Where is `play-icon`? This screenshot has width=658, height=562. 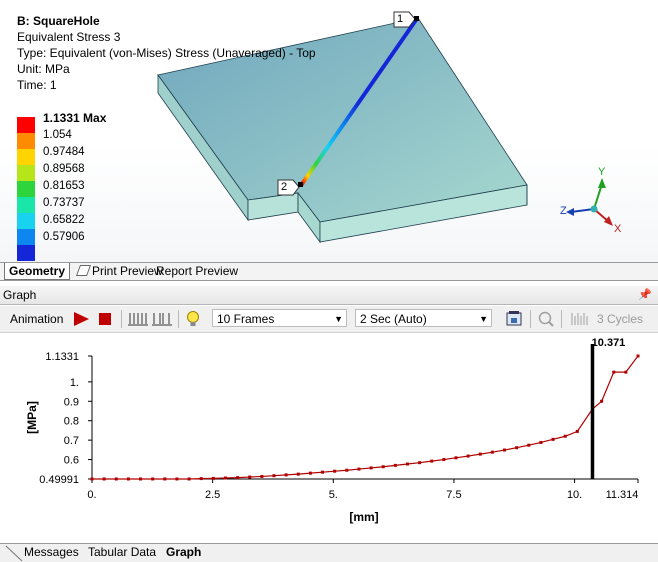
play-icon is located at coordinates (81, 321).